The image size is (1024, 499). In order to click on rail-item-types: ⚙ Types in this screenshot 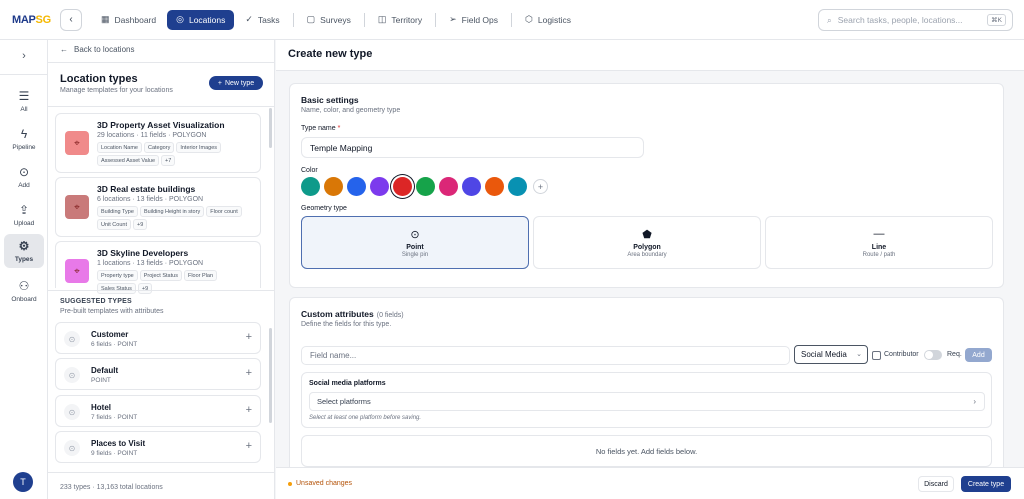, I will do `click(24, 251)`.